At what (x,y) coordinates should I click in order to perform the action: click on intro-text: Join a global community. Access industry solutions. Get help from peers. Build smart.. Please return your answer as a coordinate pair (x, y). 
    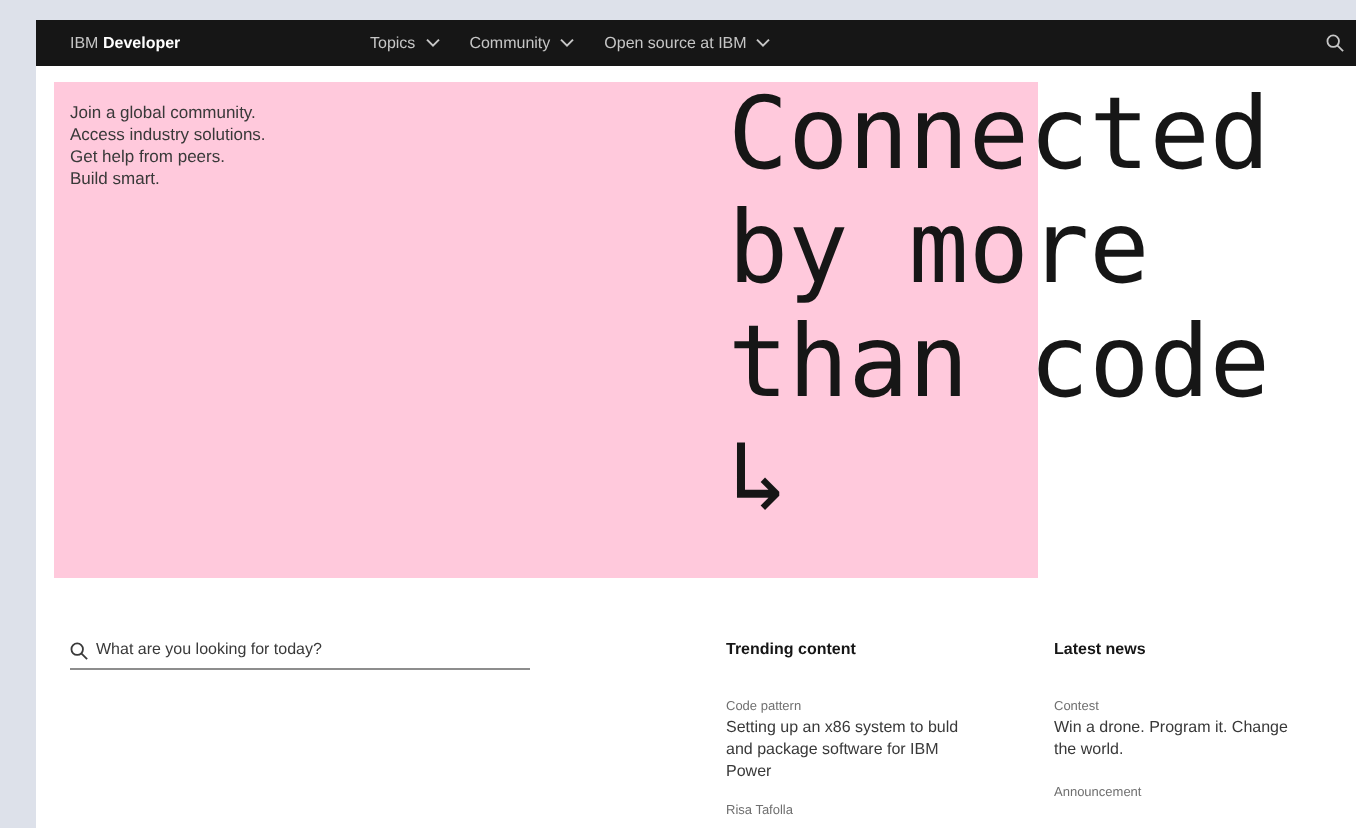
    Looking at the image, I should click on (168, 146).